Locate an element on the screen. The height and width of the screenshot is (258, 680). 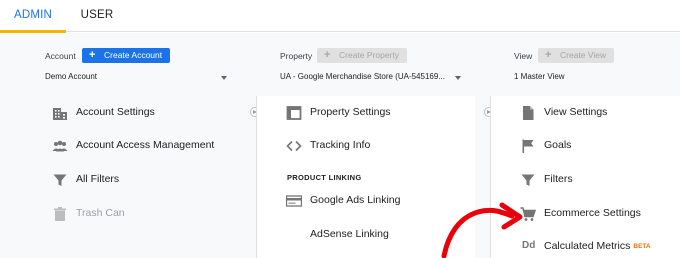
create-property-button: + Create Property is located at coordinates (362, 55).